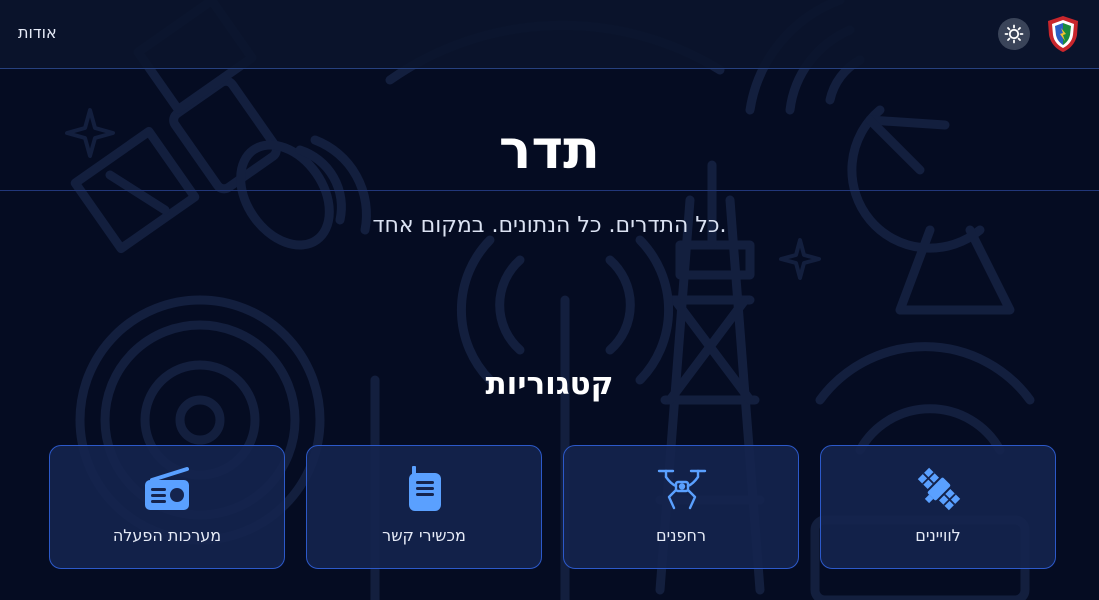 This screenshot has height=600, width=1099. I want to click on category-card-communication-devices: מכשירי קשר, so click(424, 507).